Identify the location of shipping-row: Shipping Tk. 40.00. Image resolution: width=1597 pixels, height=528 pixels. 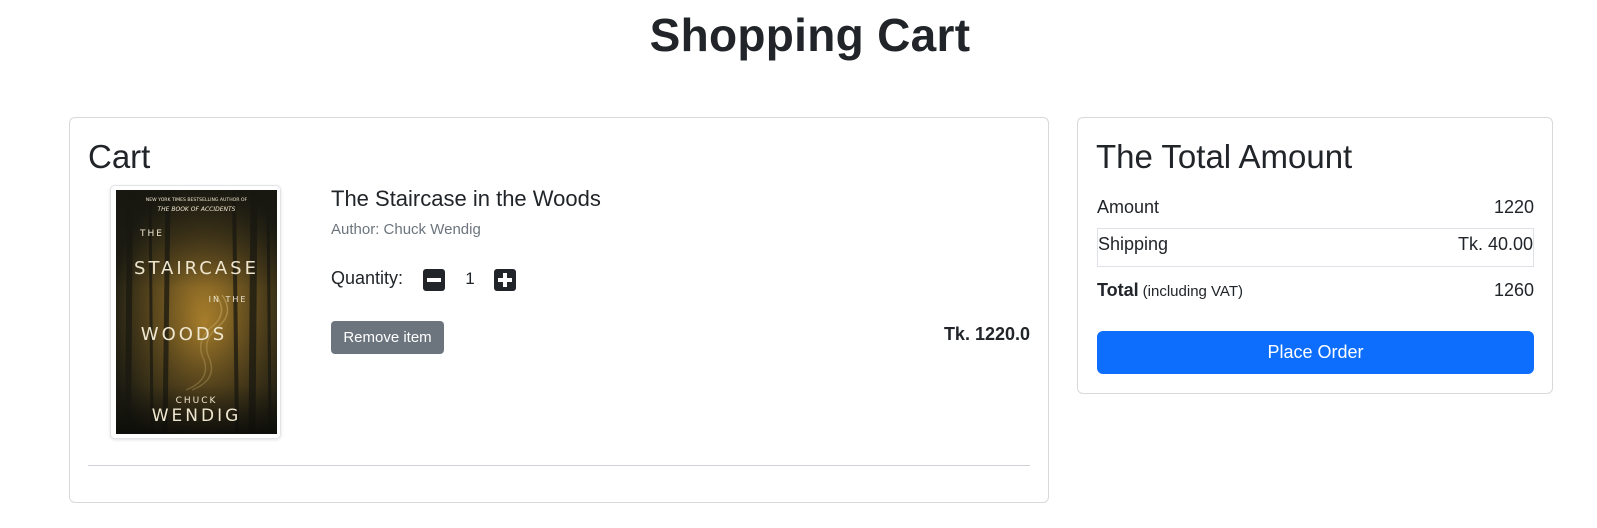
(1315, 247).